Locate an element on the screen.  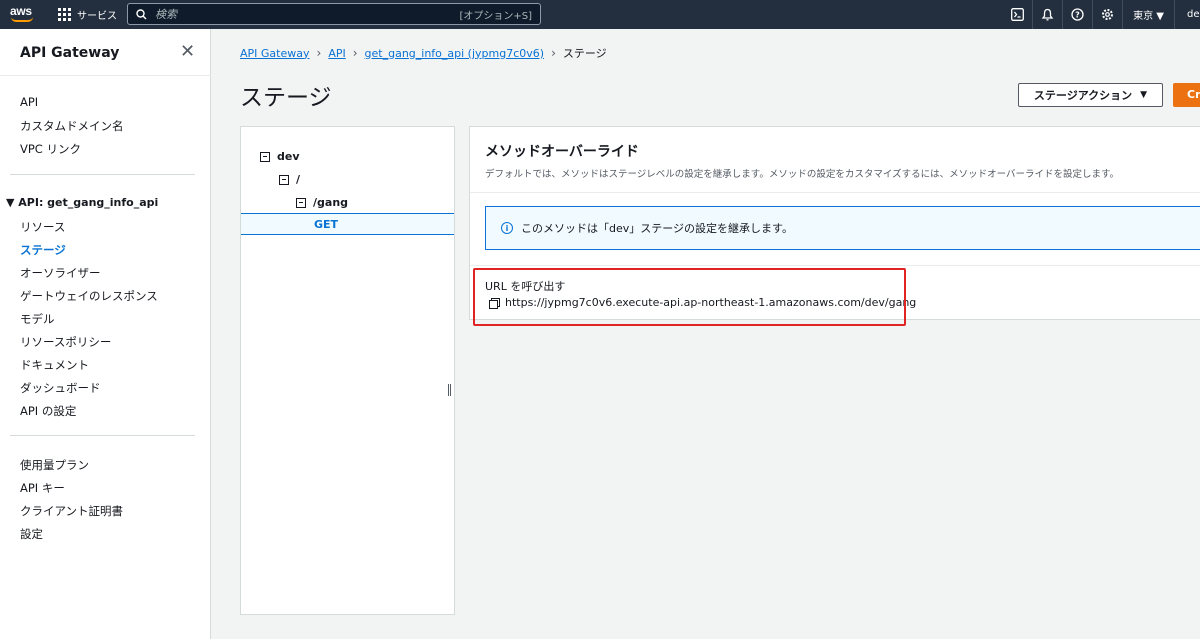
sidebar-item-resource-policy: リソースポリシー is located at coordinates (65, 342).